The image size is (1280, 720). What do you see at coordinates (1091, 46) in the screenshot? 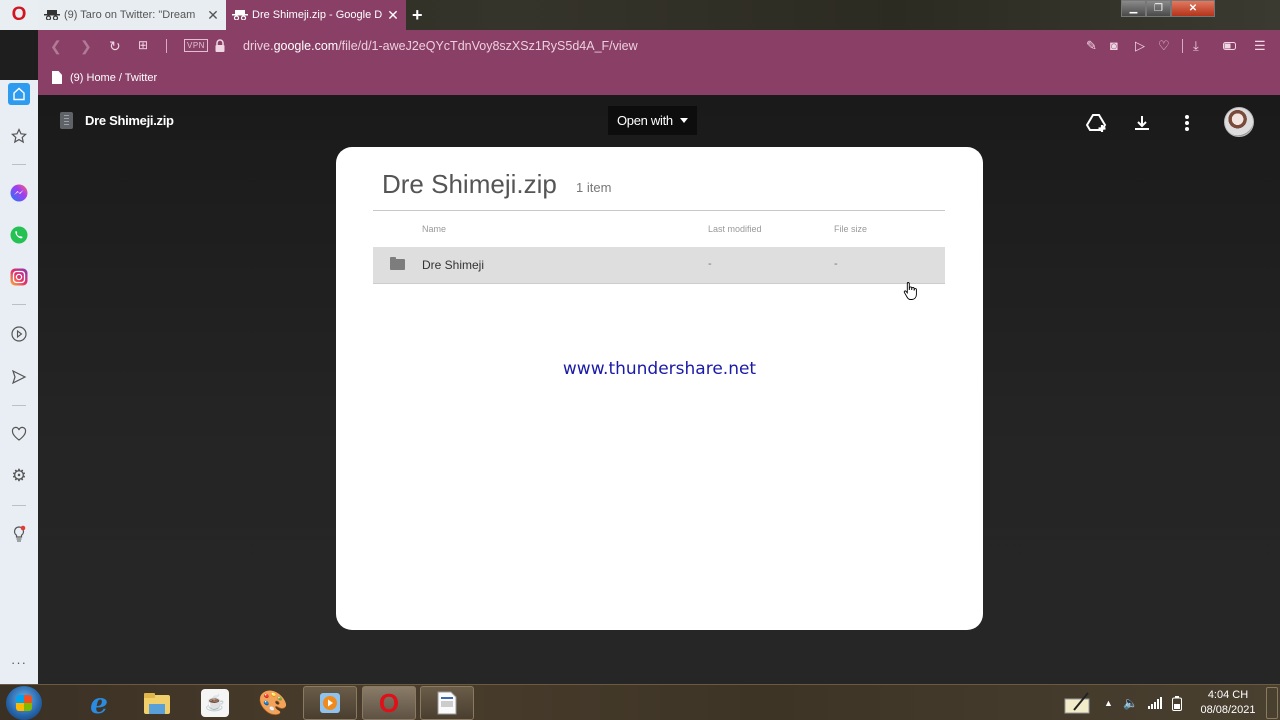
I see `edit-snapshot-icon: ✎` at bounding box center [1091, 46].